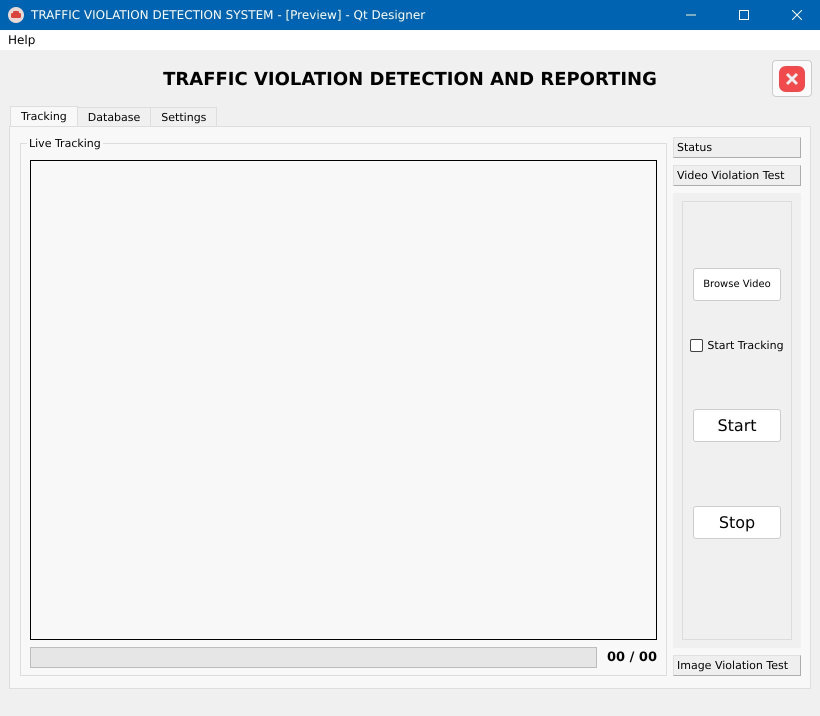 Image resolution: width=820 pixels, height=716 pixels. Describe the element at coordinates (737, 284) in the screenshot. I see `browse-video-button: Browse Video` at that location.